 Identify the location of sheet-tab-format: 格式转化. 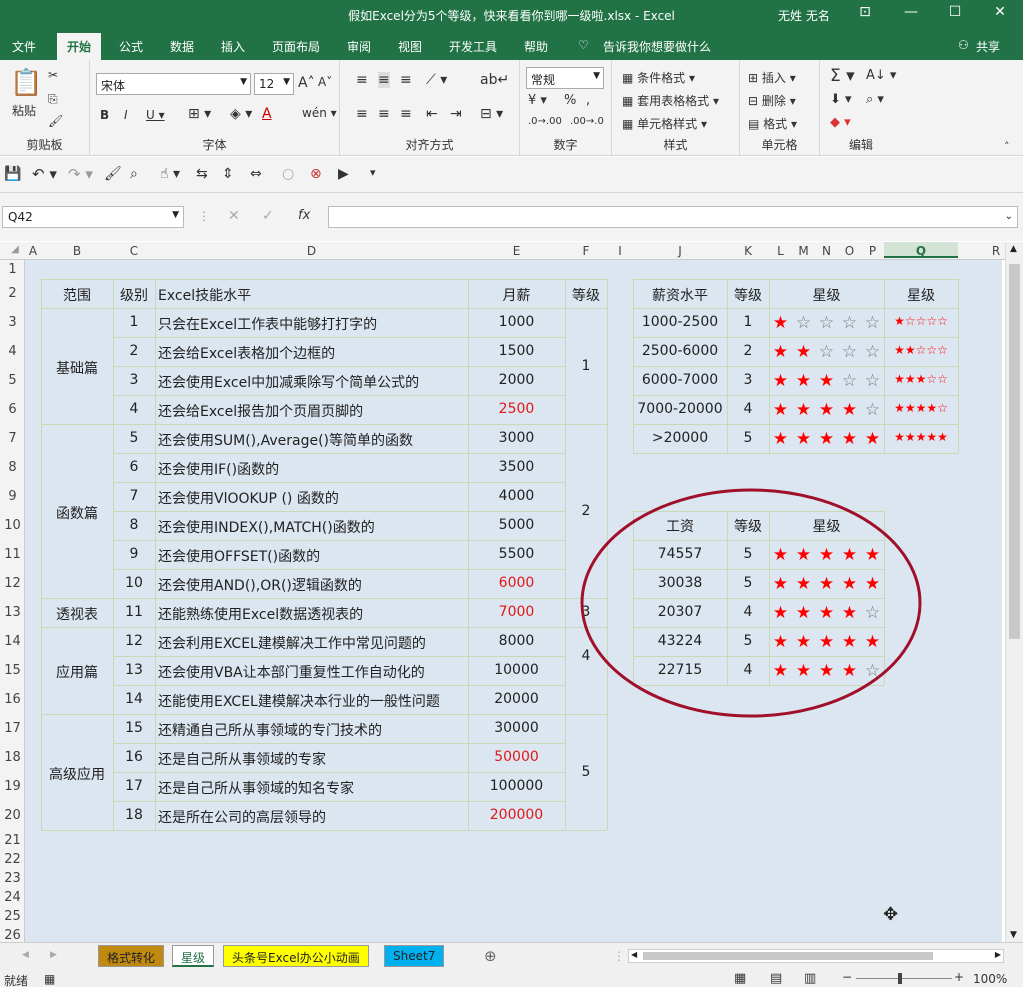
(131, 956).